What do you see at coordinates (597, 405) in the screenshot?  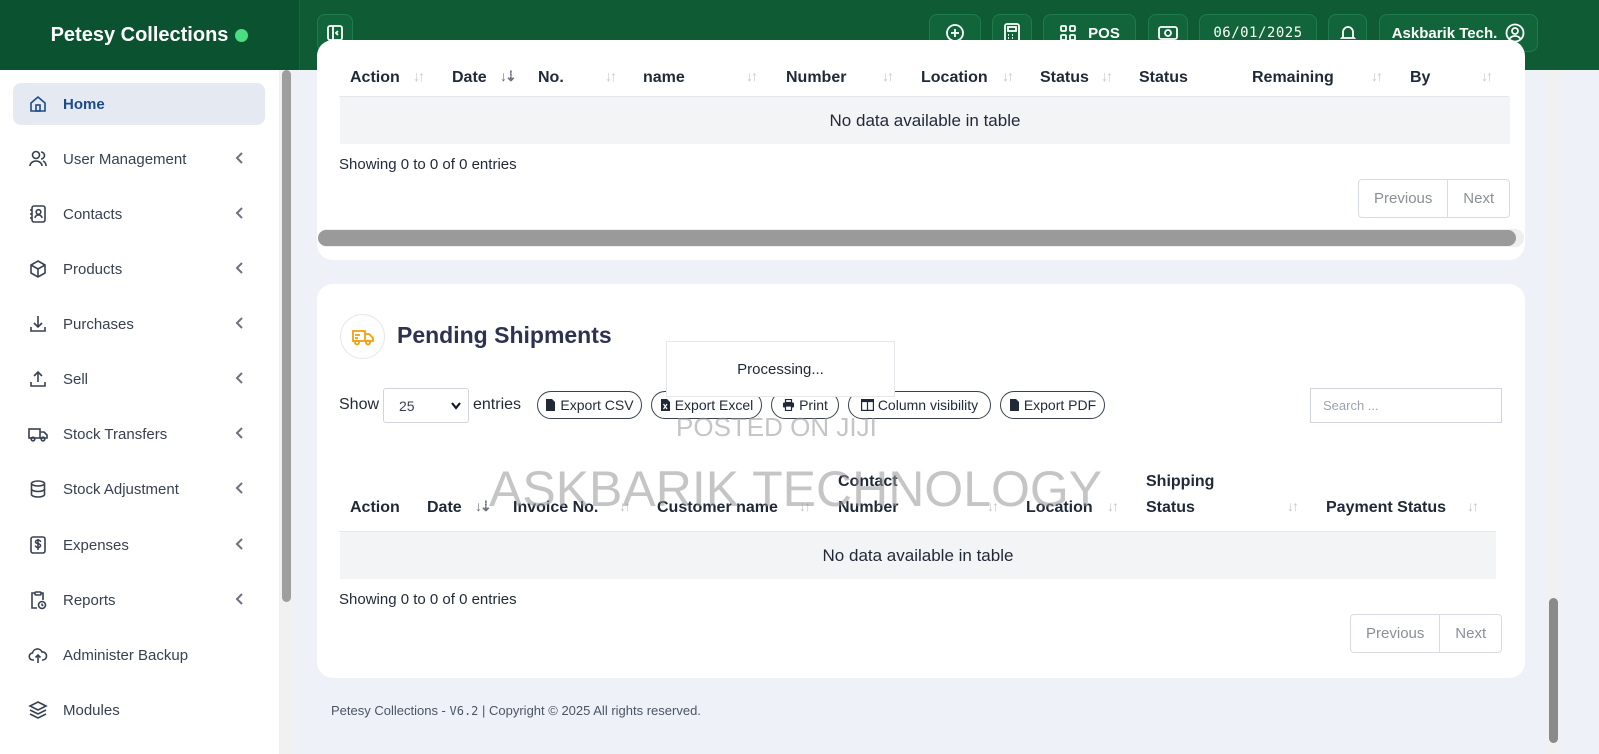 I see `button-label: Export CSV` at bounding box center [597, 405].